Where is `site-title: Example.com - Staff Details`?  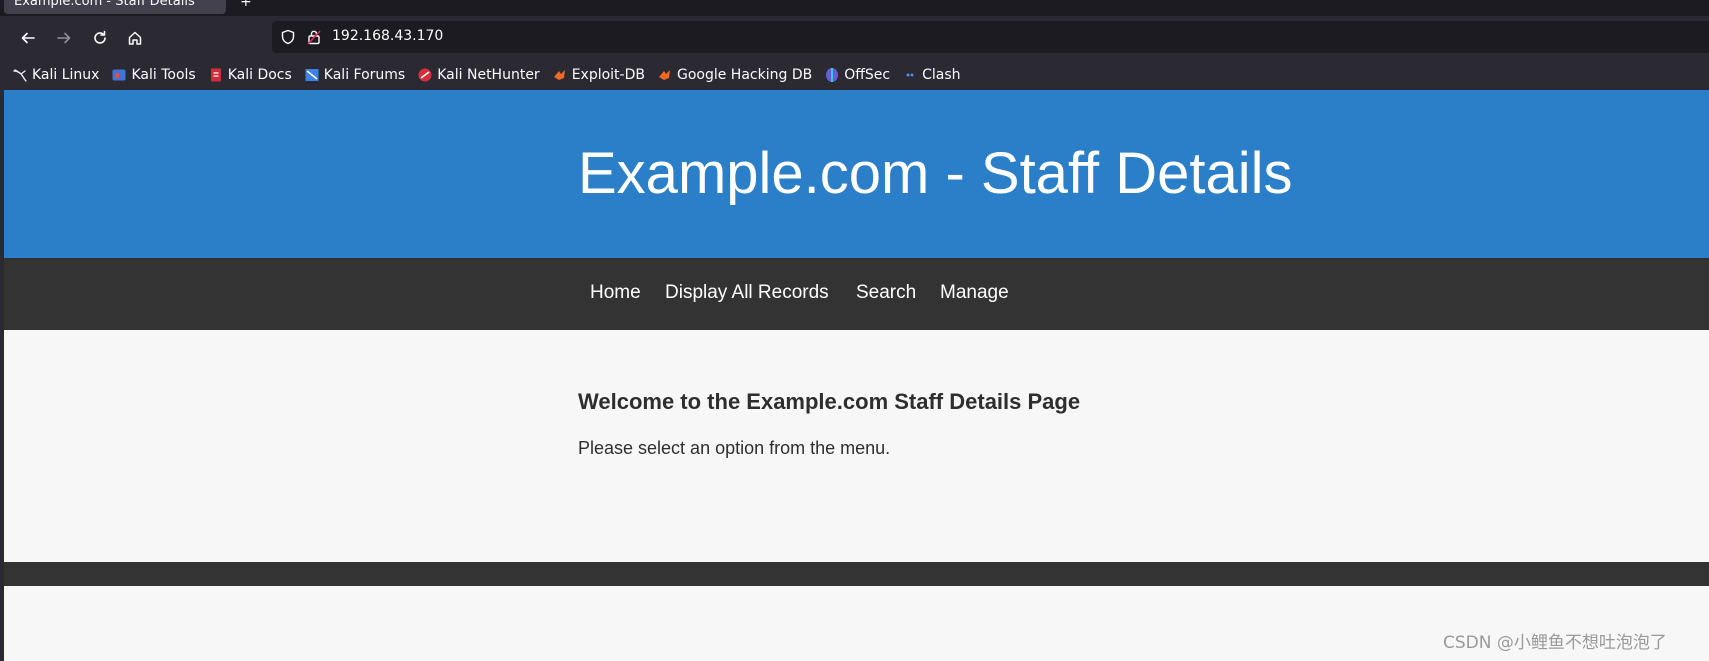
site-title: Example.com - Staff Details is located at coordinates (935, 173).